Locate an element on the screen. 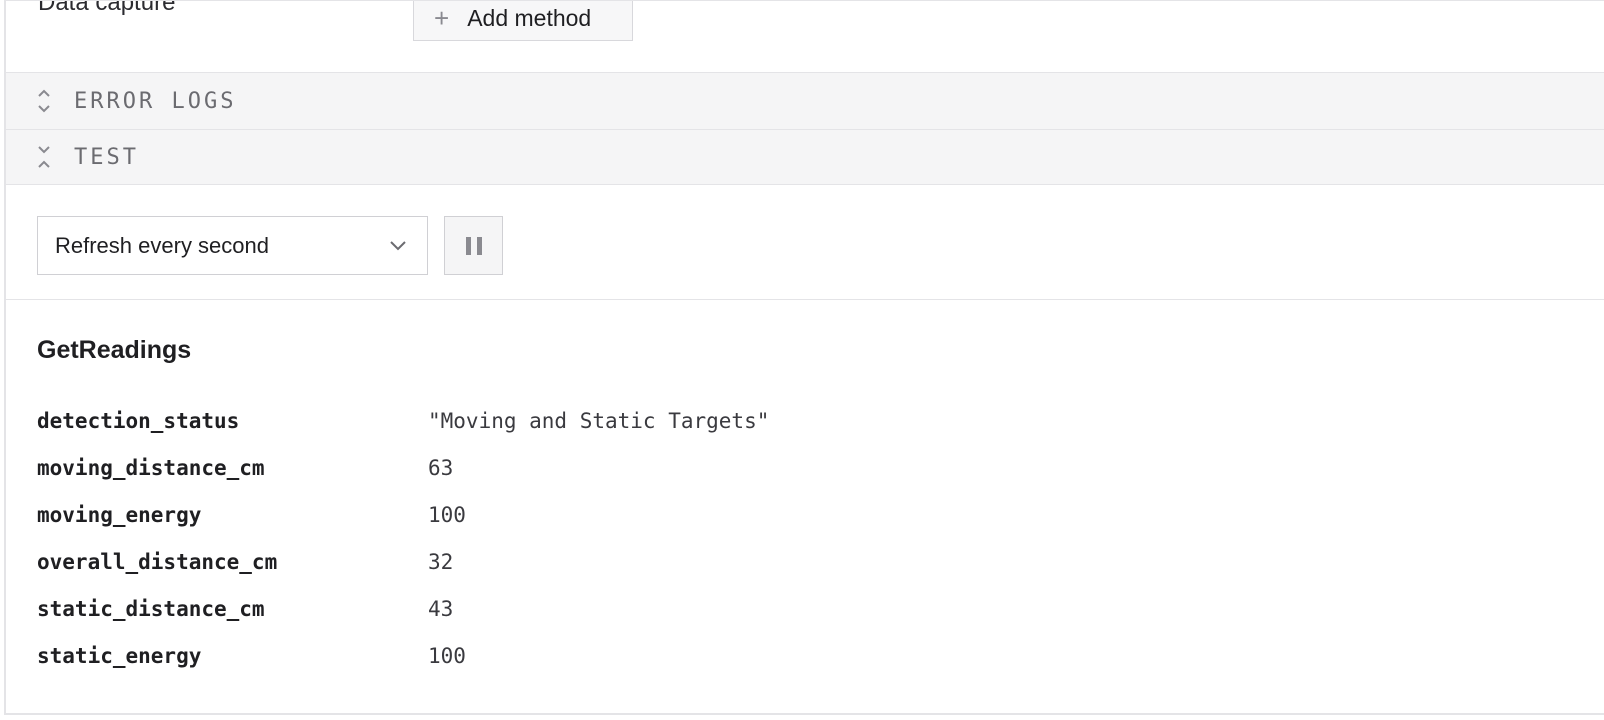 This screenshot has width=1604, height=720. data-capture-label: Data capture is located at coordinates (107, 8).